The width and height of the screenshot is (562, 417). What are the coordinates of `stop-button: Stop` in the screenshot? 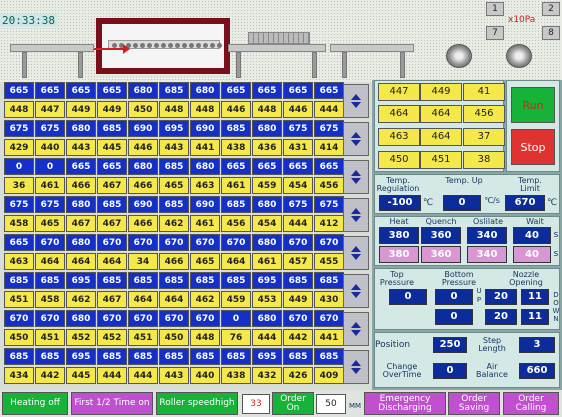 It's located at (533, 147).